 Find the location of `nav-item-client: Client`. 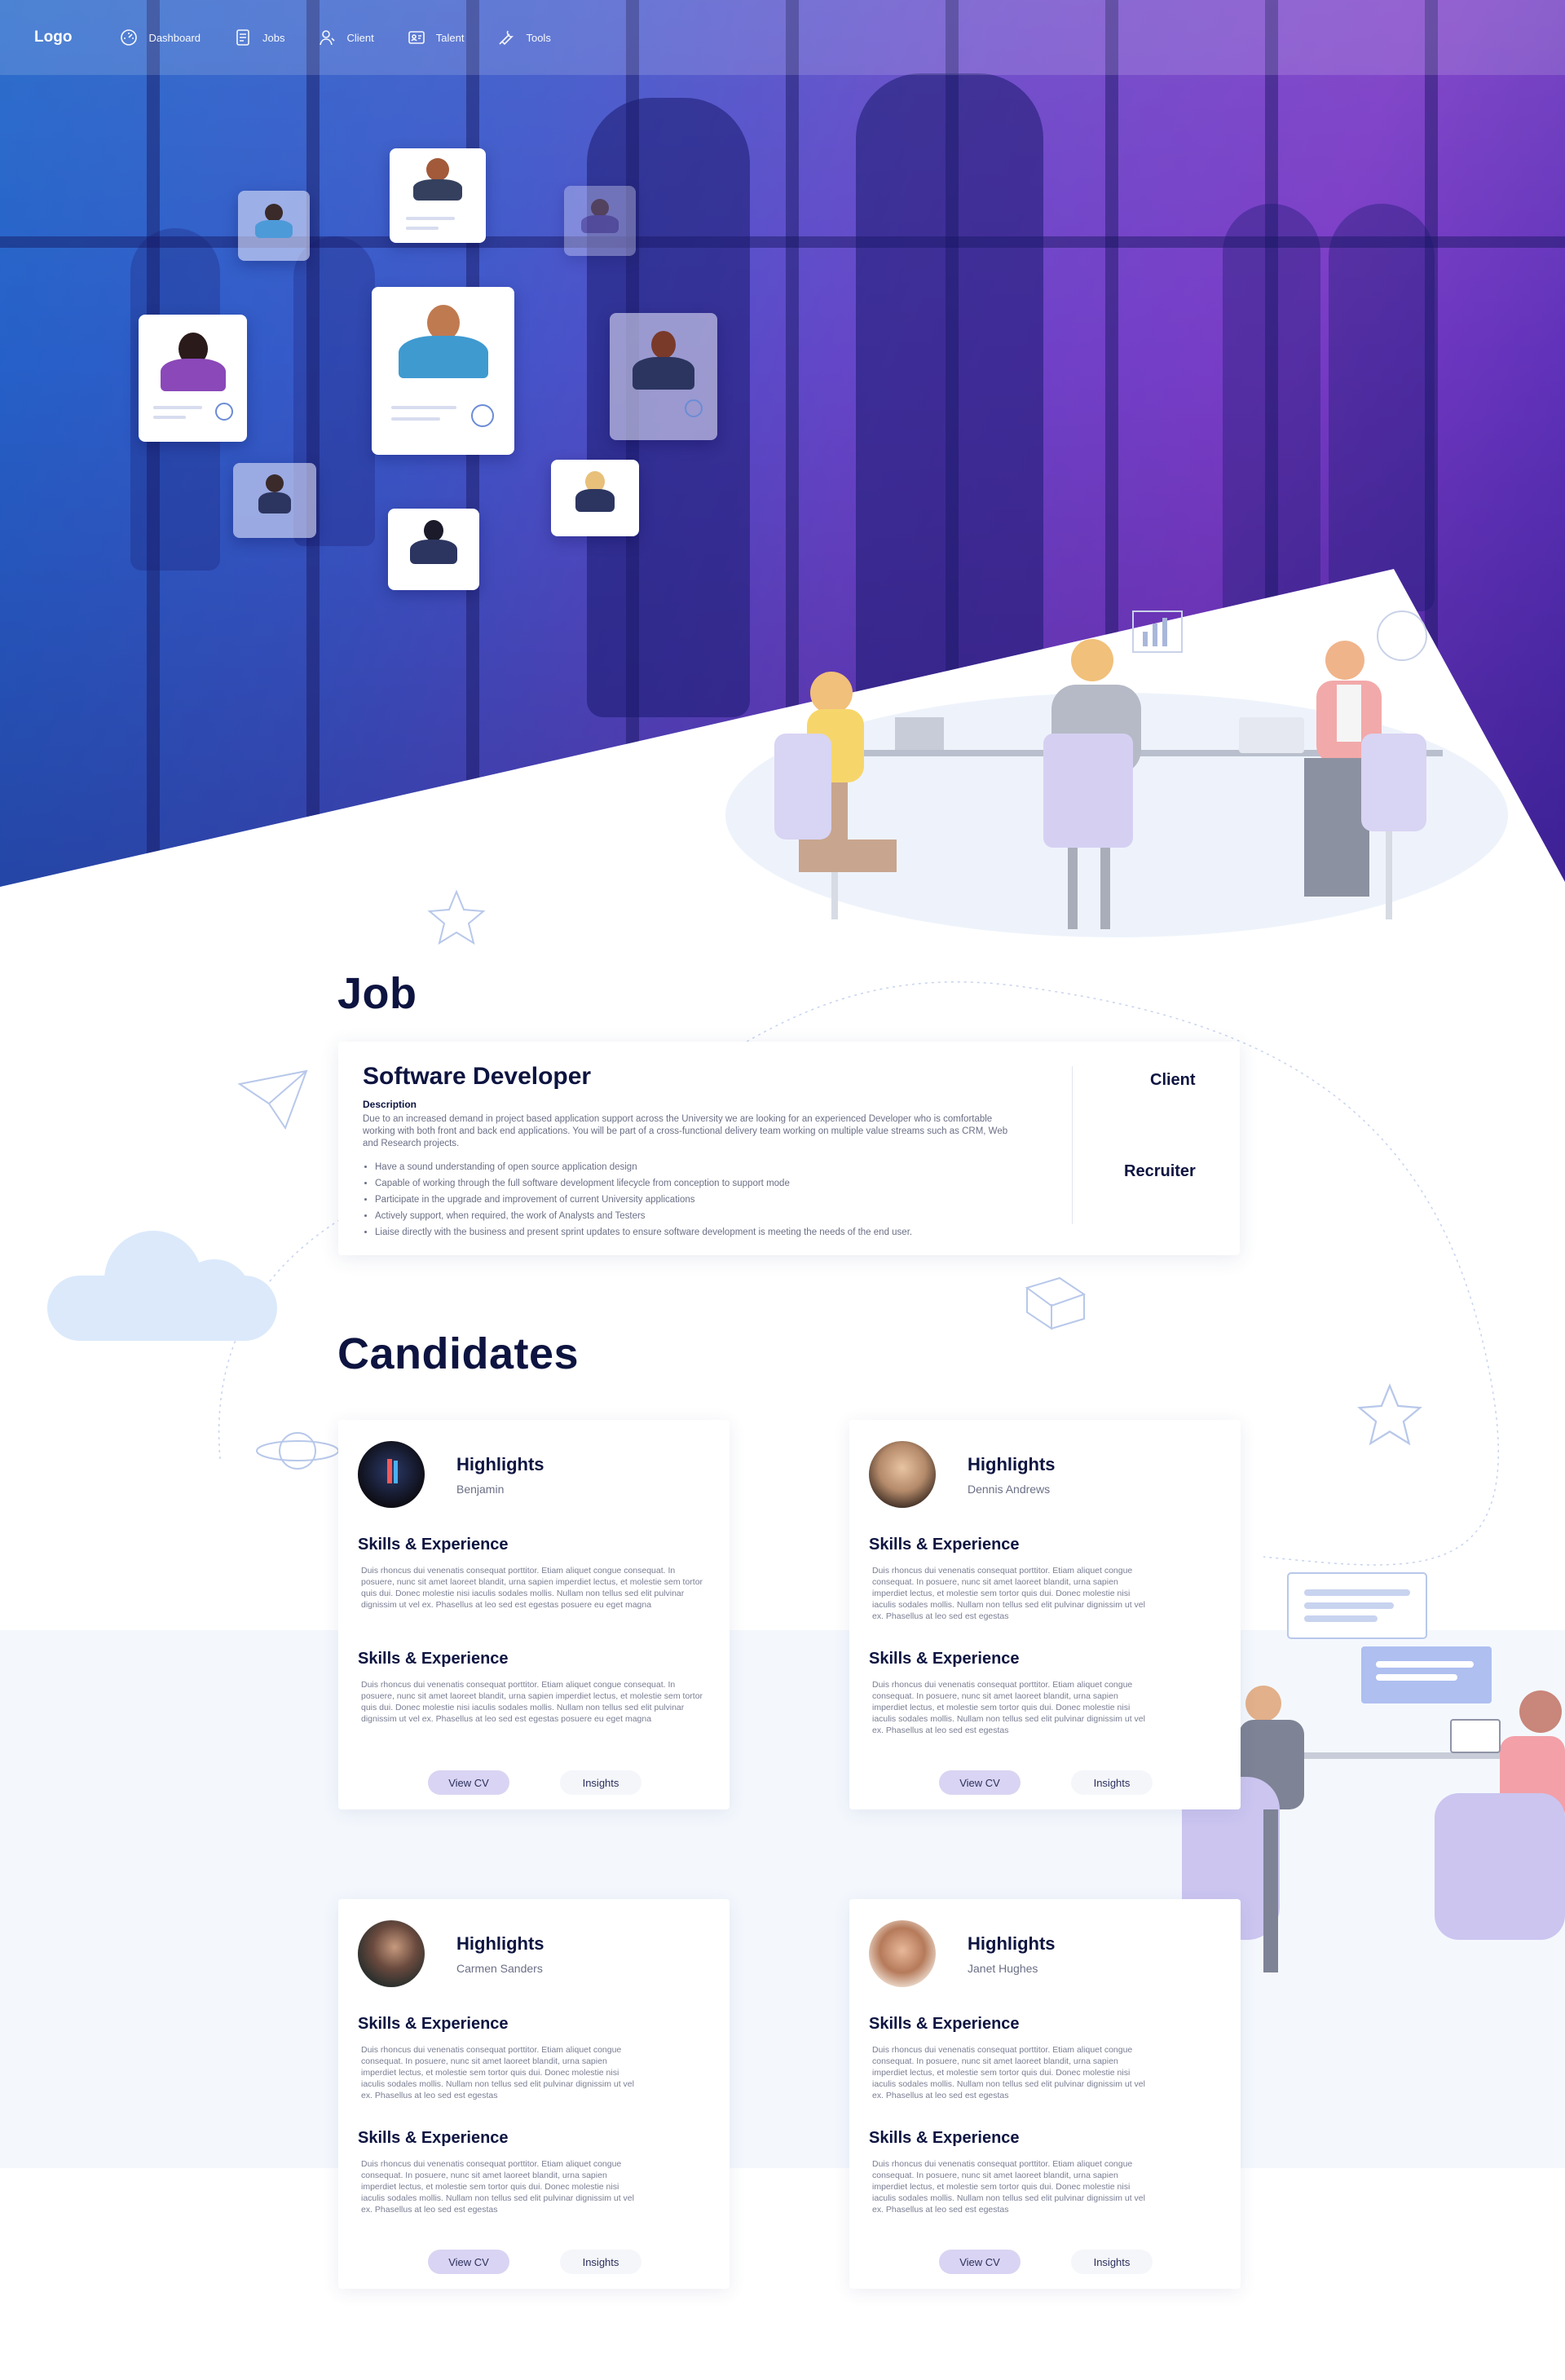

nav-item-client: Client is located at coordinates (346, 38).